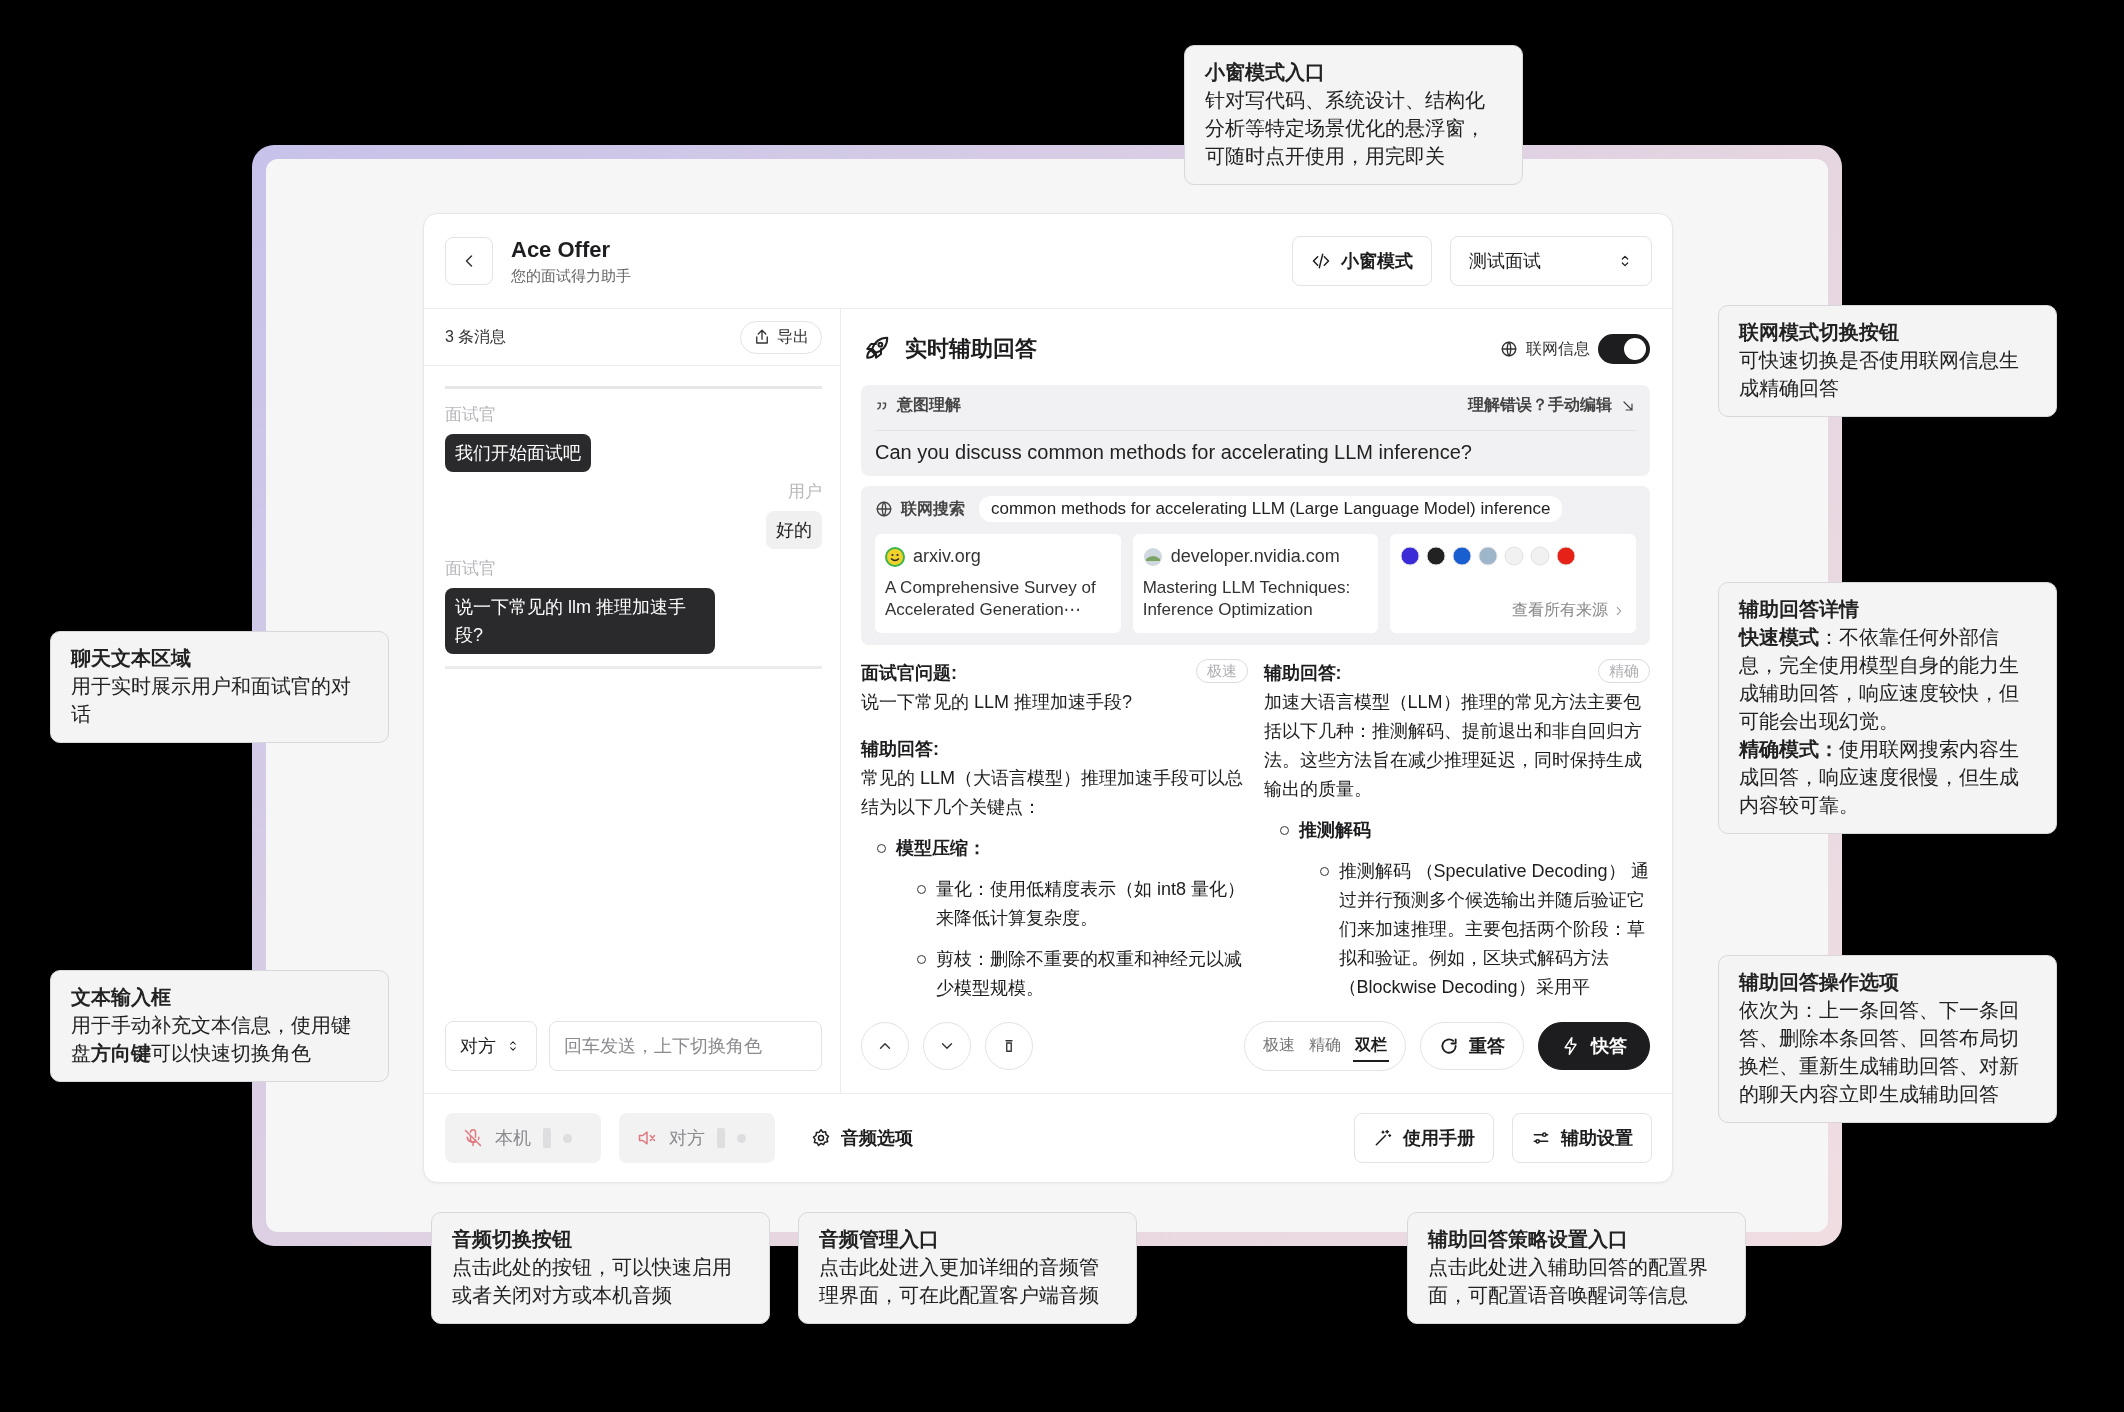 This screenshot has height=1412, width=2124. Describe the element at coordinates (1009, 1046) in the screenshot. I see `delete-button` at that location.